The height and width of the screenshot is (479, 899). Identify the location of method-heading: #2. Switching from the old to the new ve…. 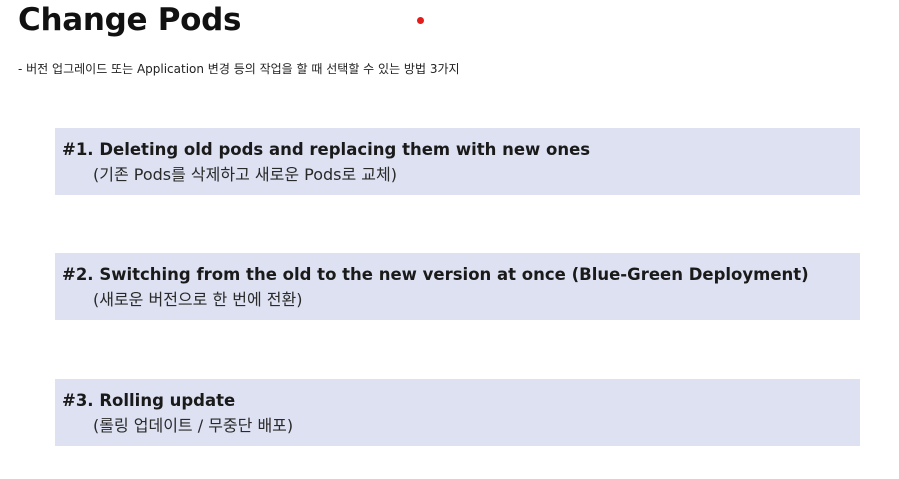
(435, 274).